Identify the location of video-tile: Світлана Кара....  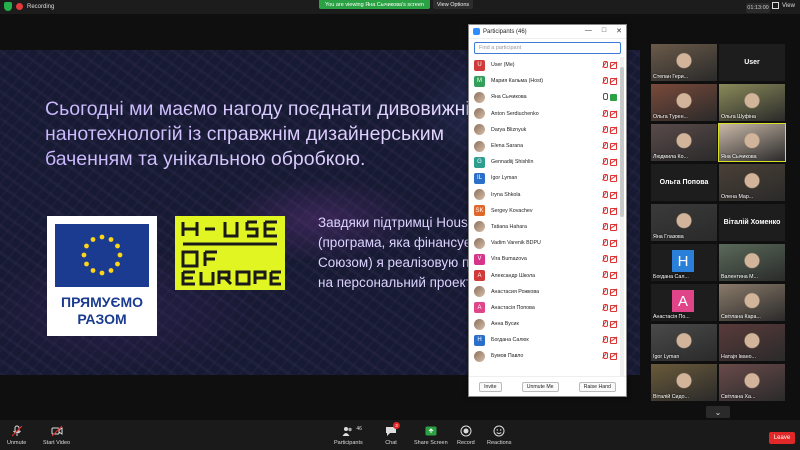
(752, 302).